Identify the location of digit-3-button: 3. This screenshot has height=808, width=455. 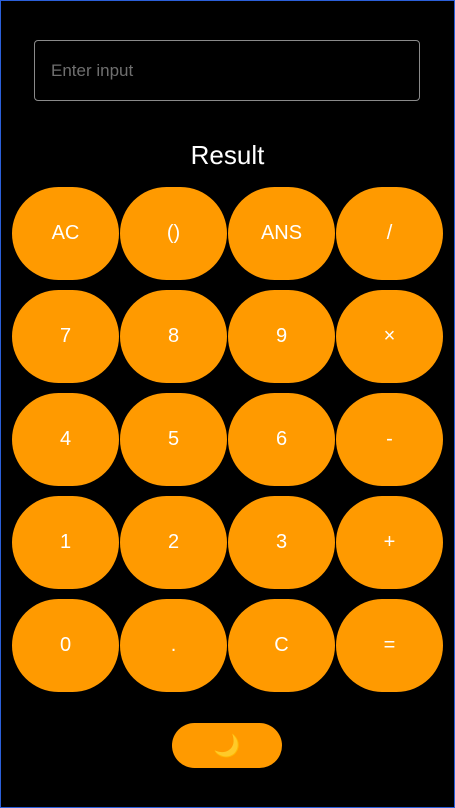
(281, 542).